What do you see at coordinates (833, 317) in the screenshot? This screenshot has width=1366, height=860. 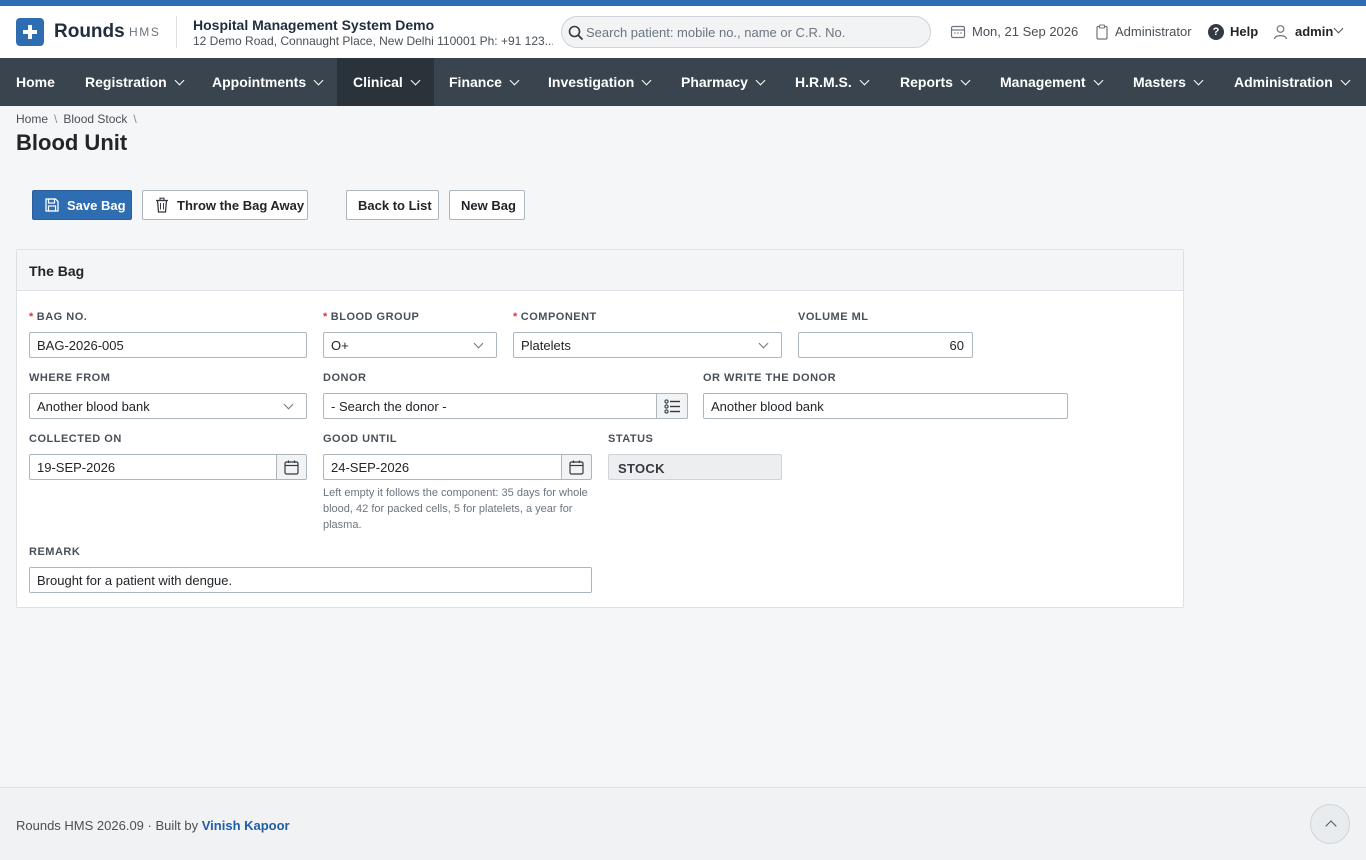 I see `volume-label: VOLUME ML` at bounding box center [833, 317].